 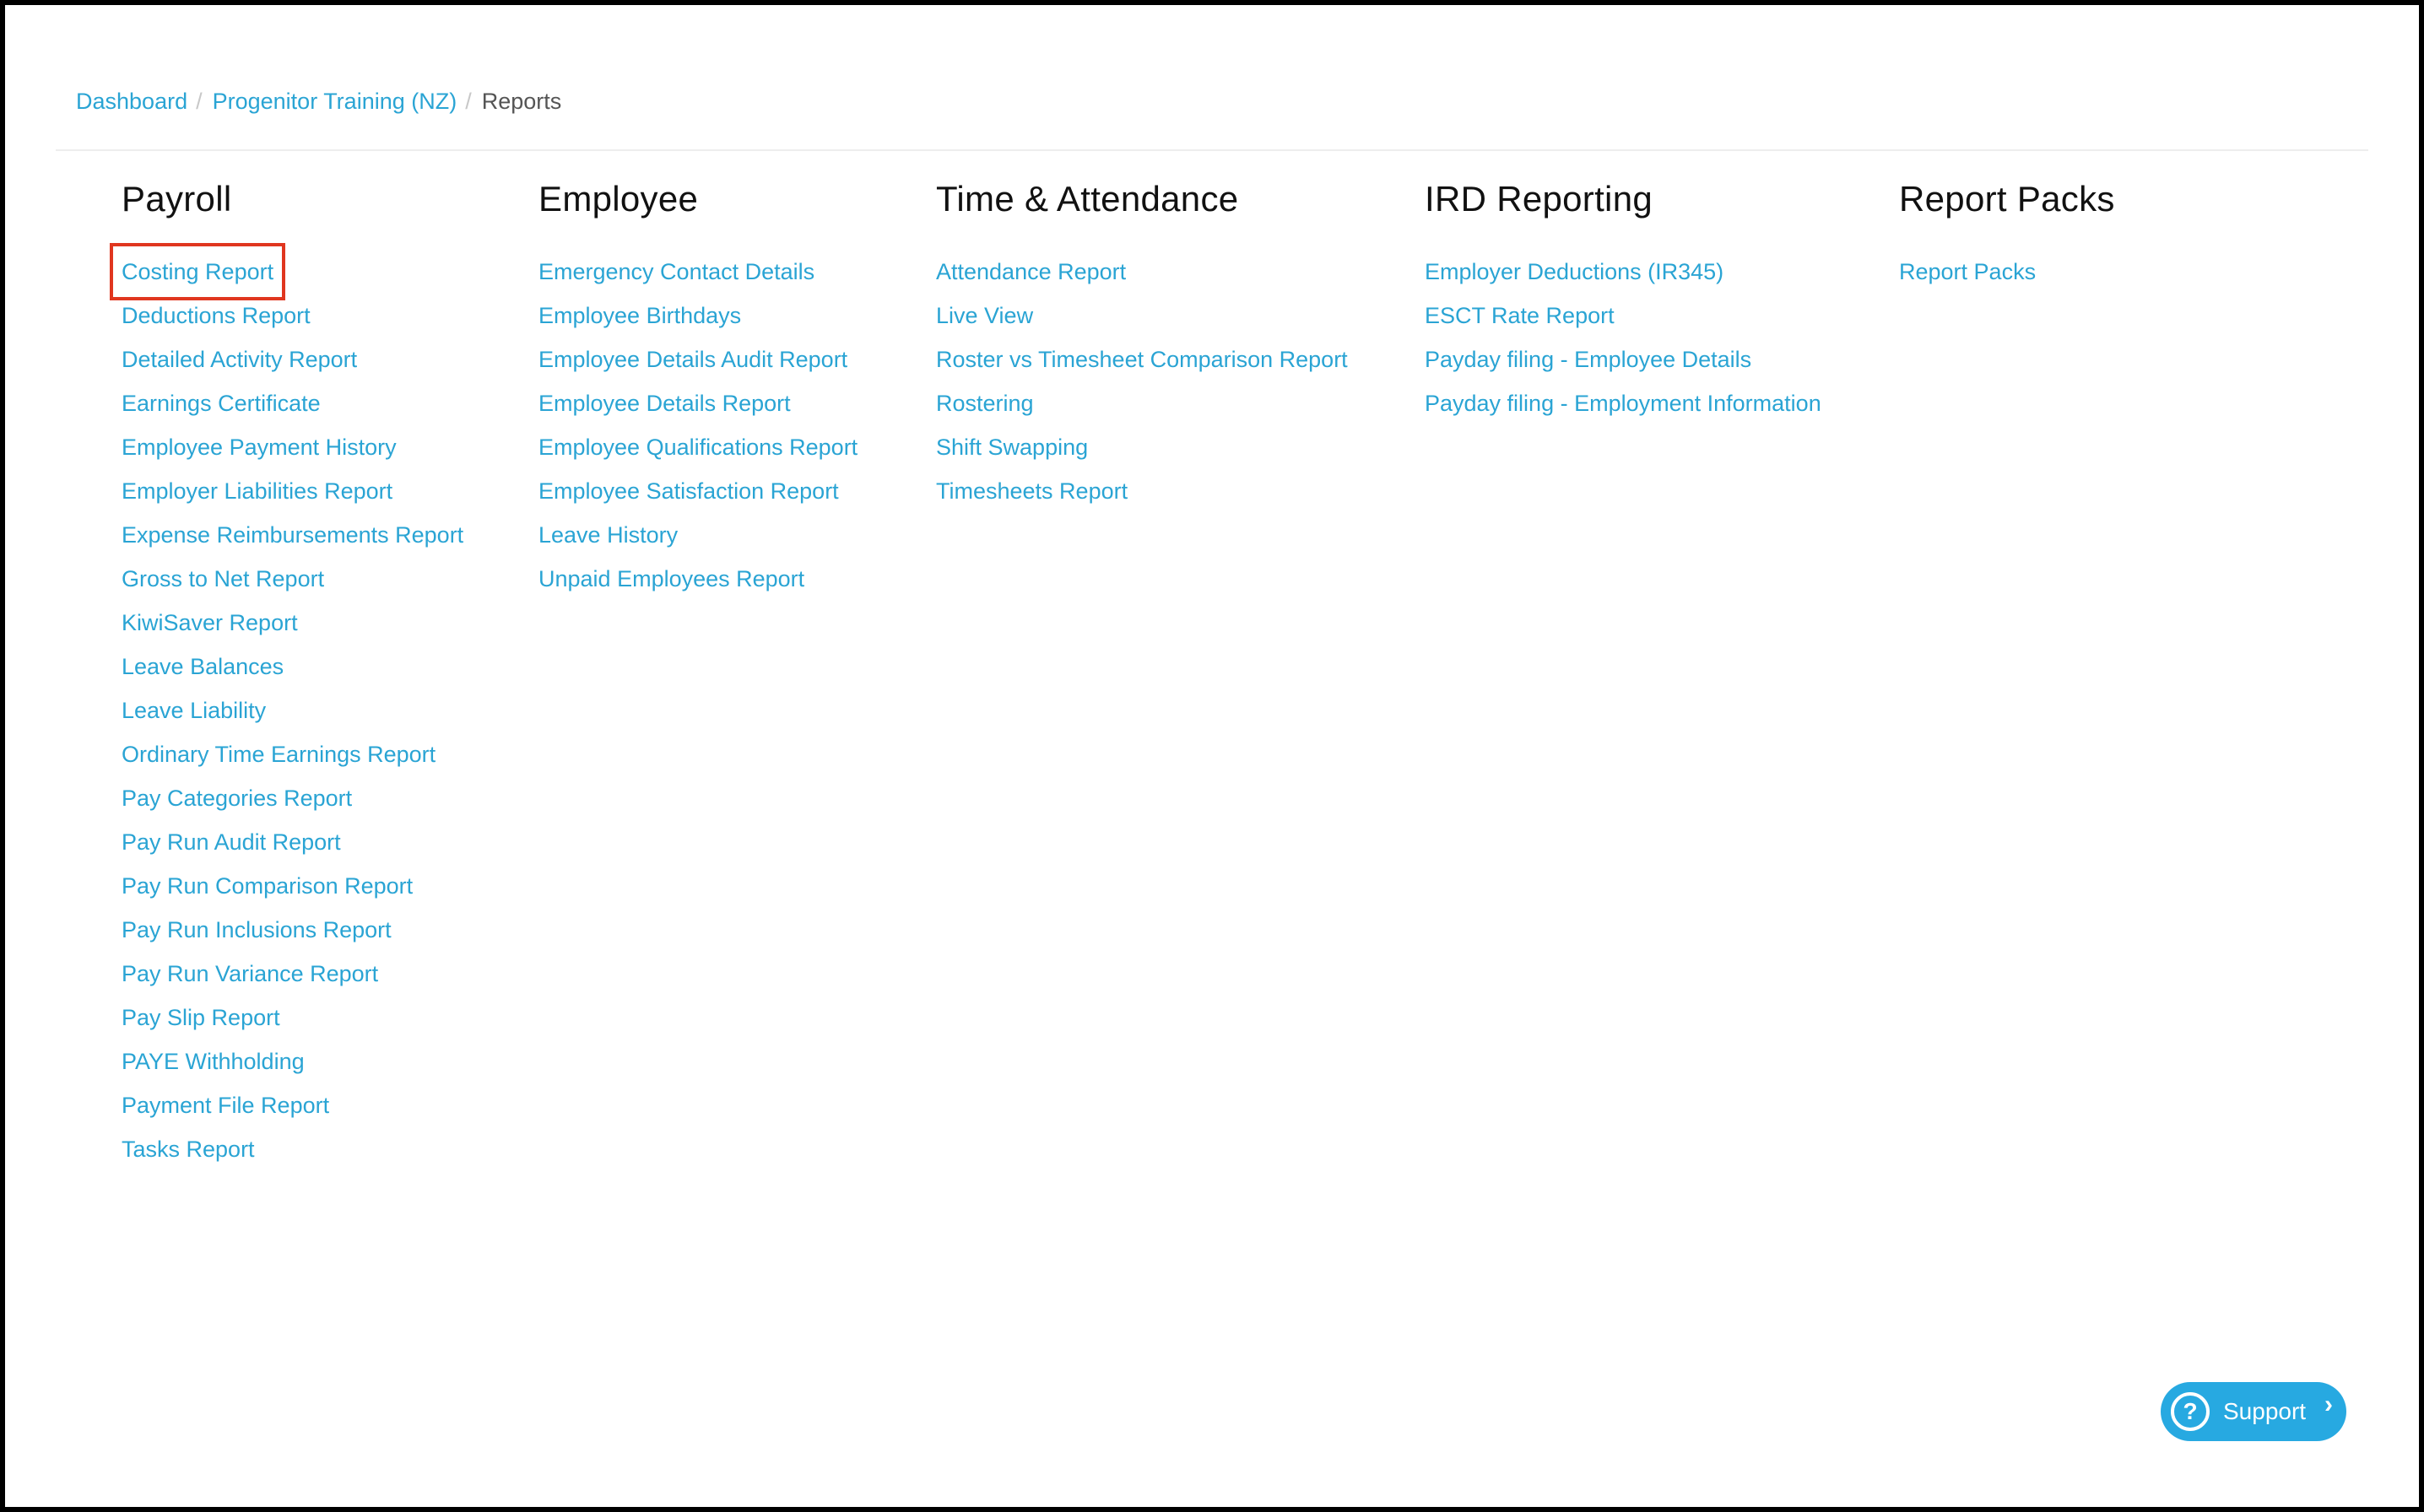 I want to click on report-list-item: Employee Payment History, so click(x=292, y=452).